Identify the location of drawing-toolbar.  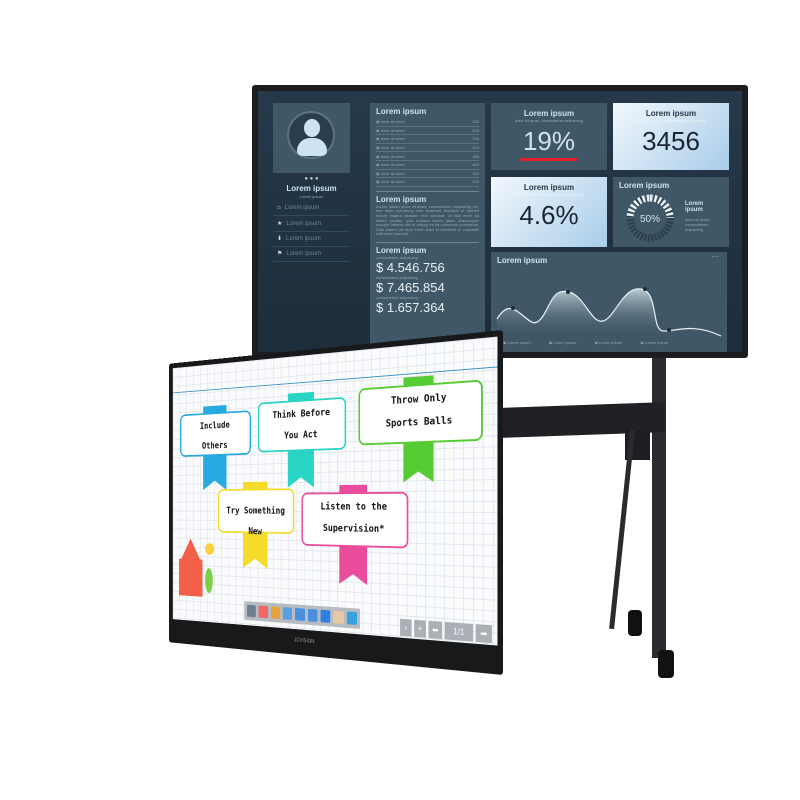
(302, 615).